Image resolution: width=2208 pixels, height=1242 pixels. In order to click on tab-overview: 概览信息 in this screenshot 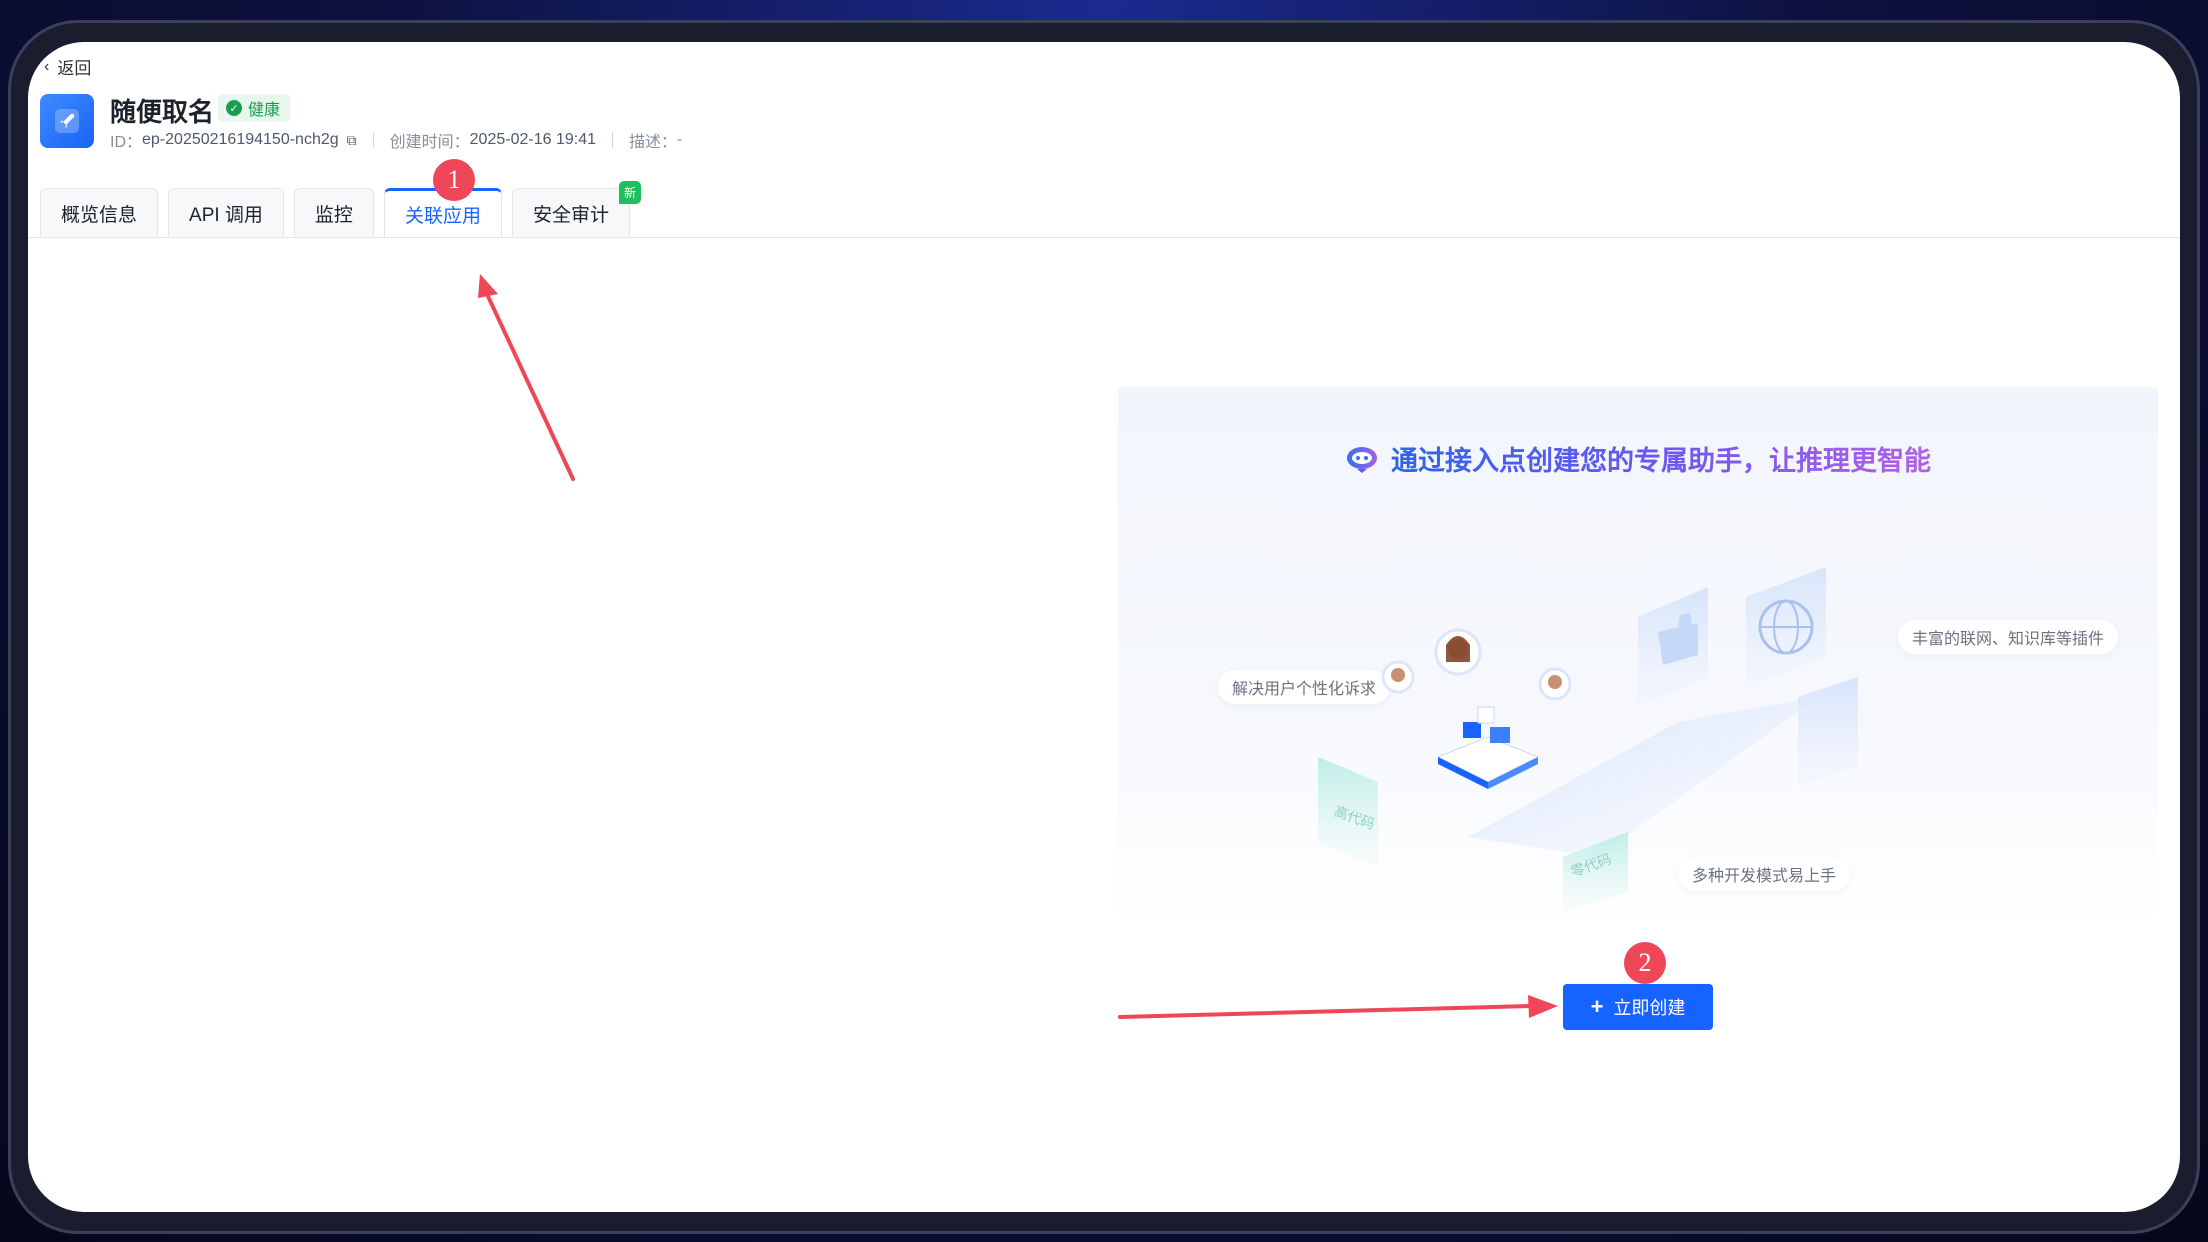, I will do `click(99, 213)`.